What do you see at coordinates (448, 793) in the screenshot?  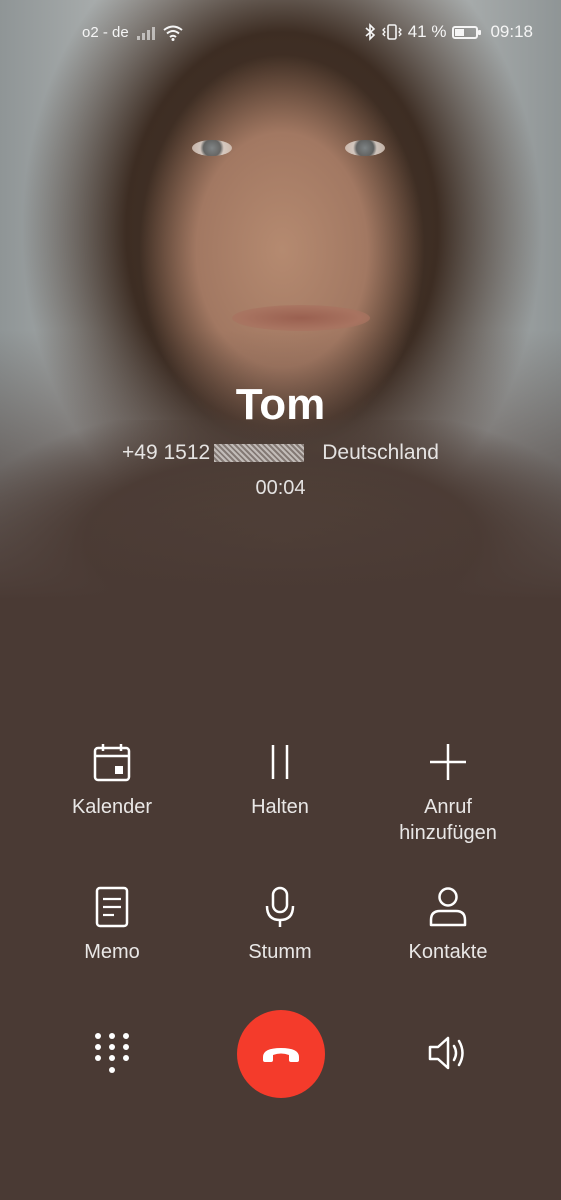 I see `add-call-button: Anruf hinzufügen` at bounding box center [448, 793].